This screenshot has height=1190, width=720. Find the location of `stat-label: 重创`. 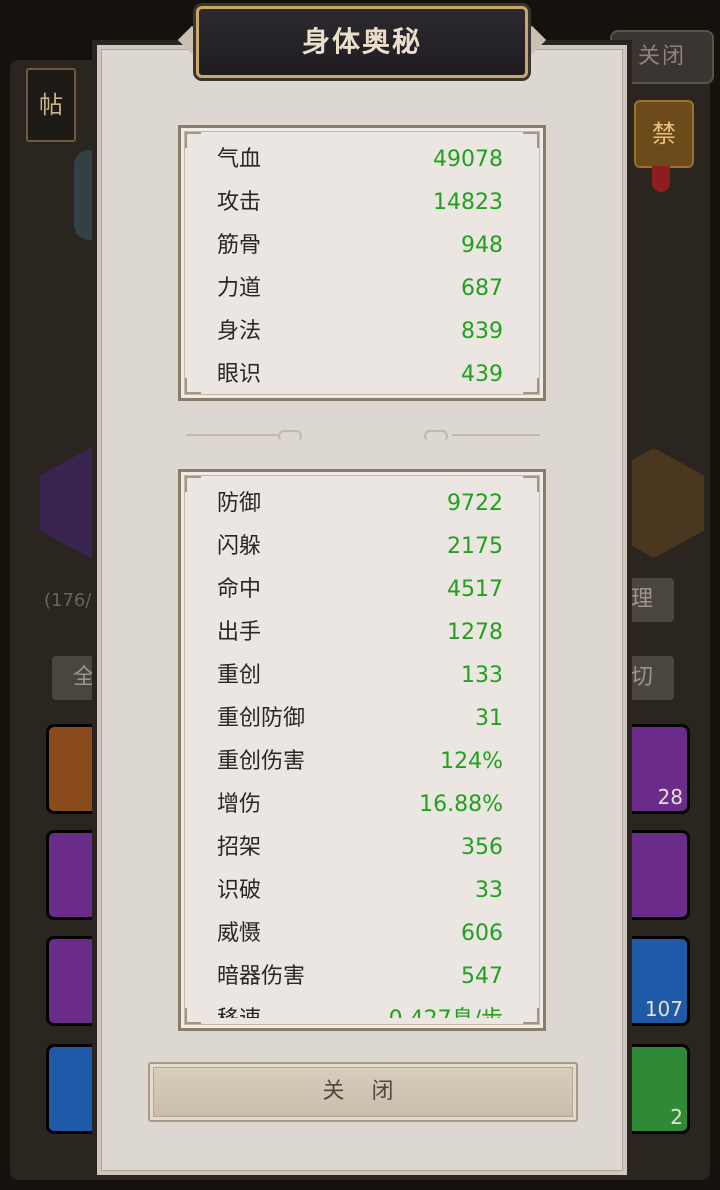

stat-label: 重创 is located at coordinates (239, 675).